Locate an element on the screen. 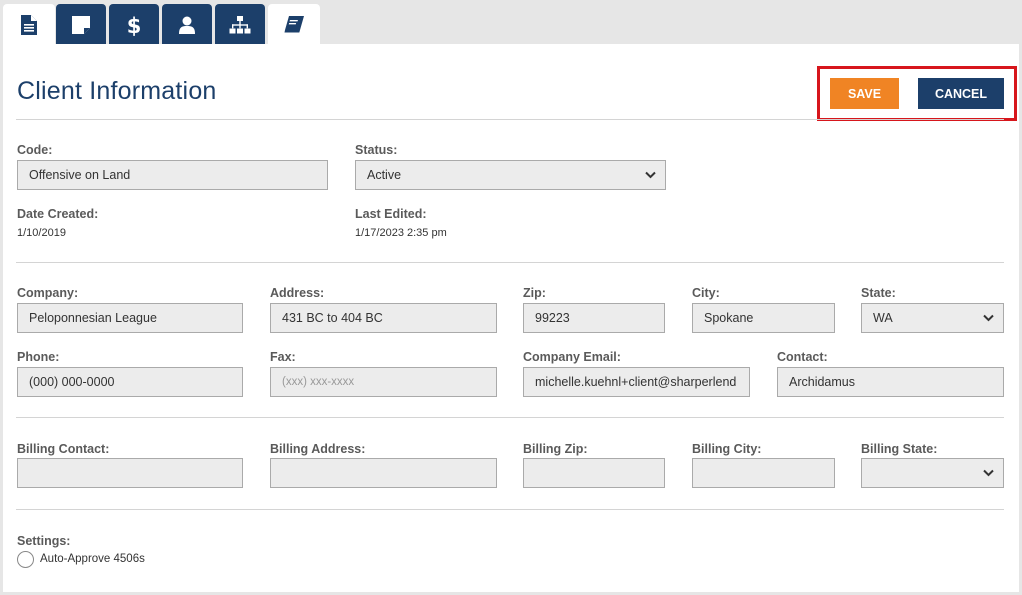 The width and height of the screenshot is (1022, 595). tab-billing: $ is located at coordinates (134, 25).